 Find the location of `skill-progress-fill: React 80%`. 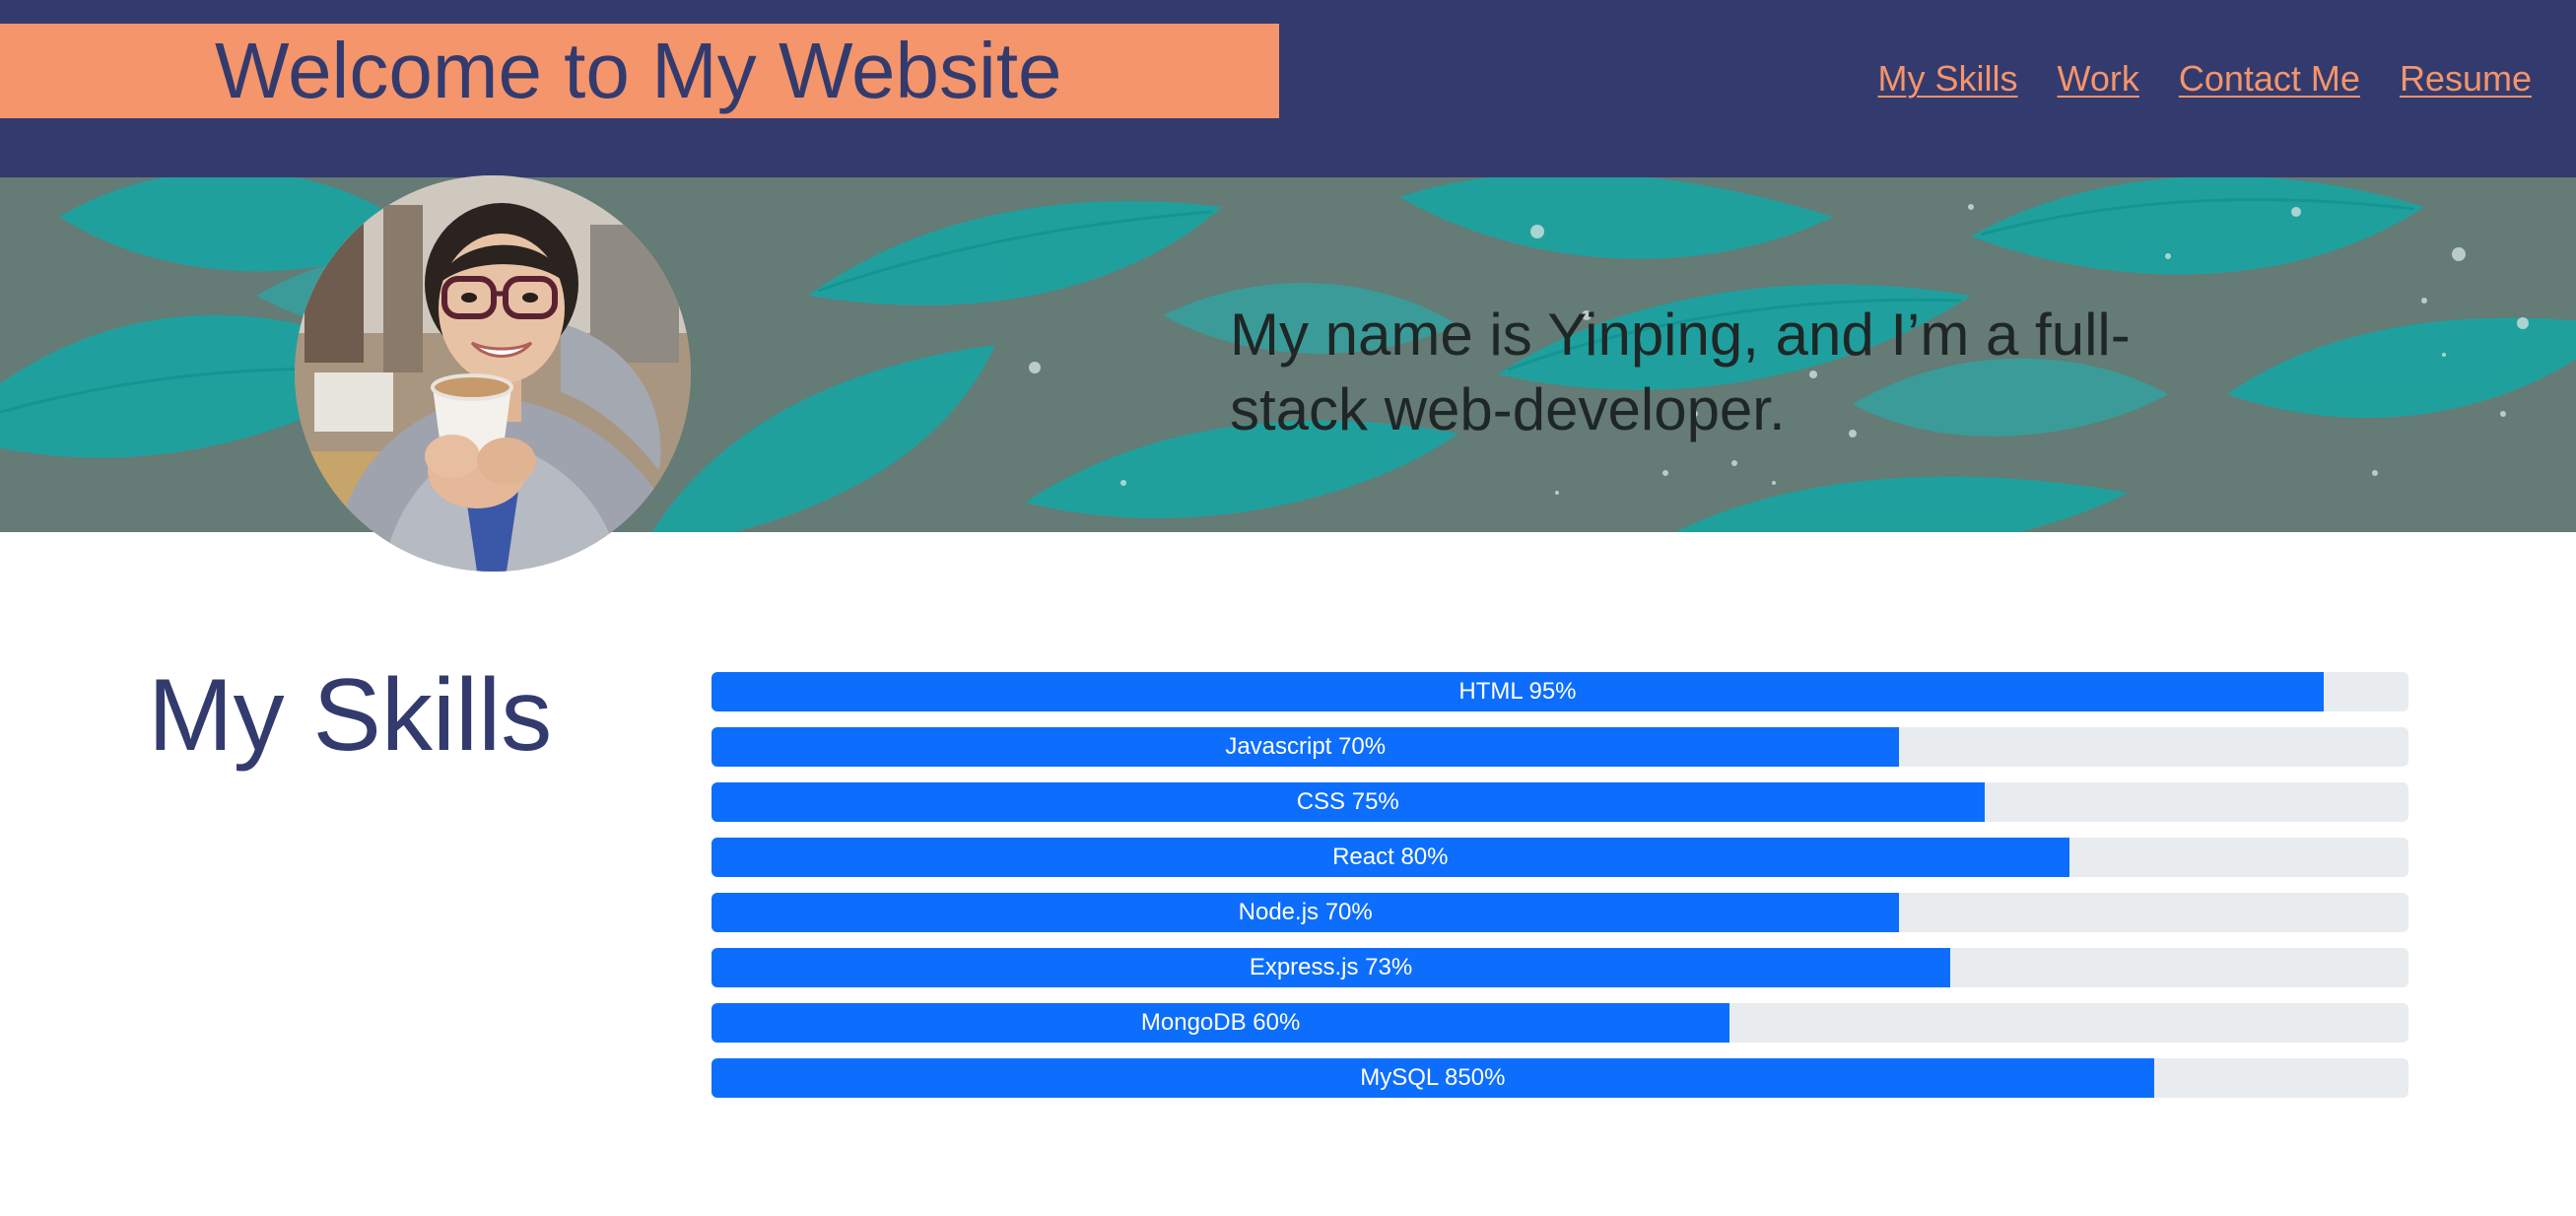

skill-progress-fill: React 80% is located at coordinates (1390, 857).